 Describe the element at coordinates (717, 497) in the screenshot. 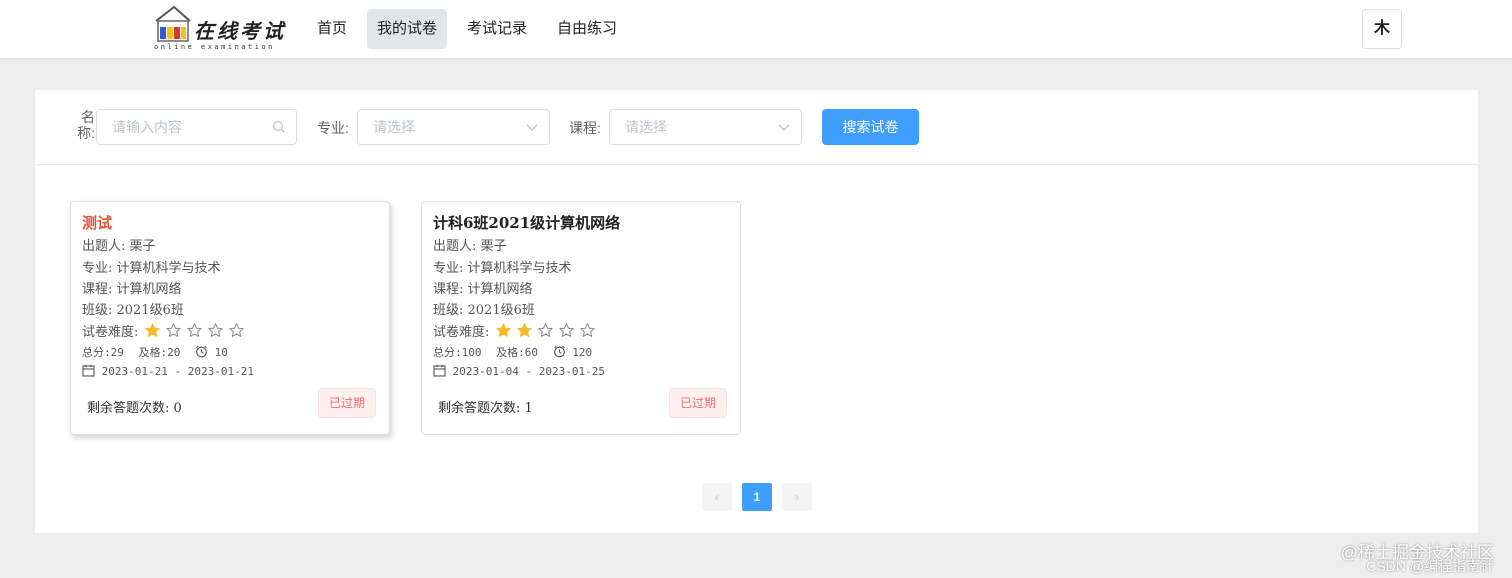

I see `prev-page-button: ‹` at that location.